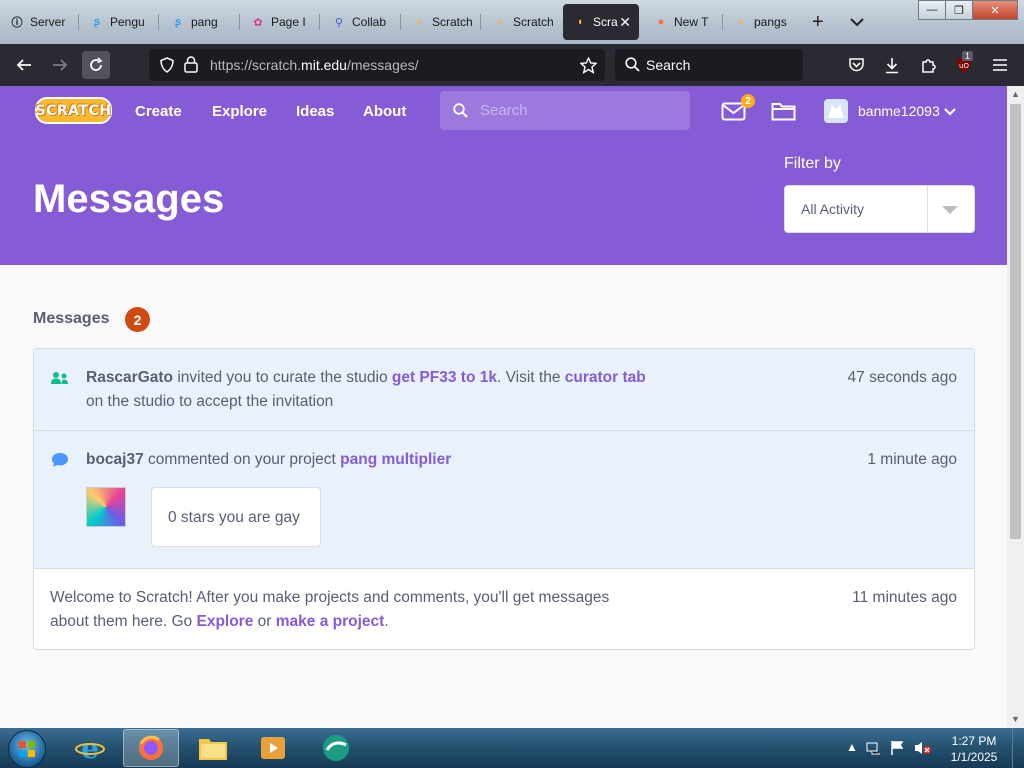  What do you see at coordinates (923, 748) in the screenshot?
I see `volume-muted-icon` at bounding box center [923, 748].